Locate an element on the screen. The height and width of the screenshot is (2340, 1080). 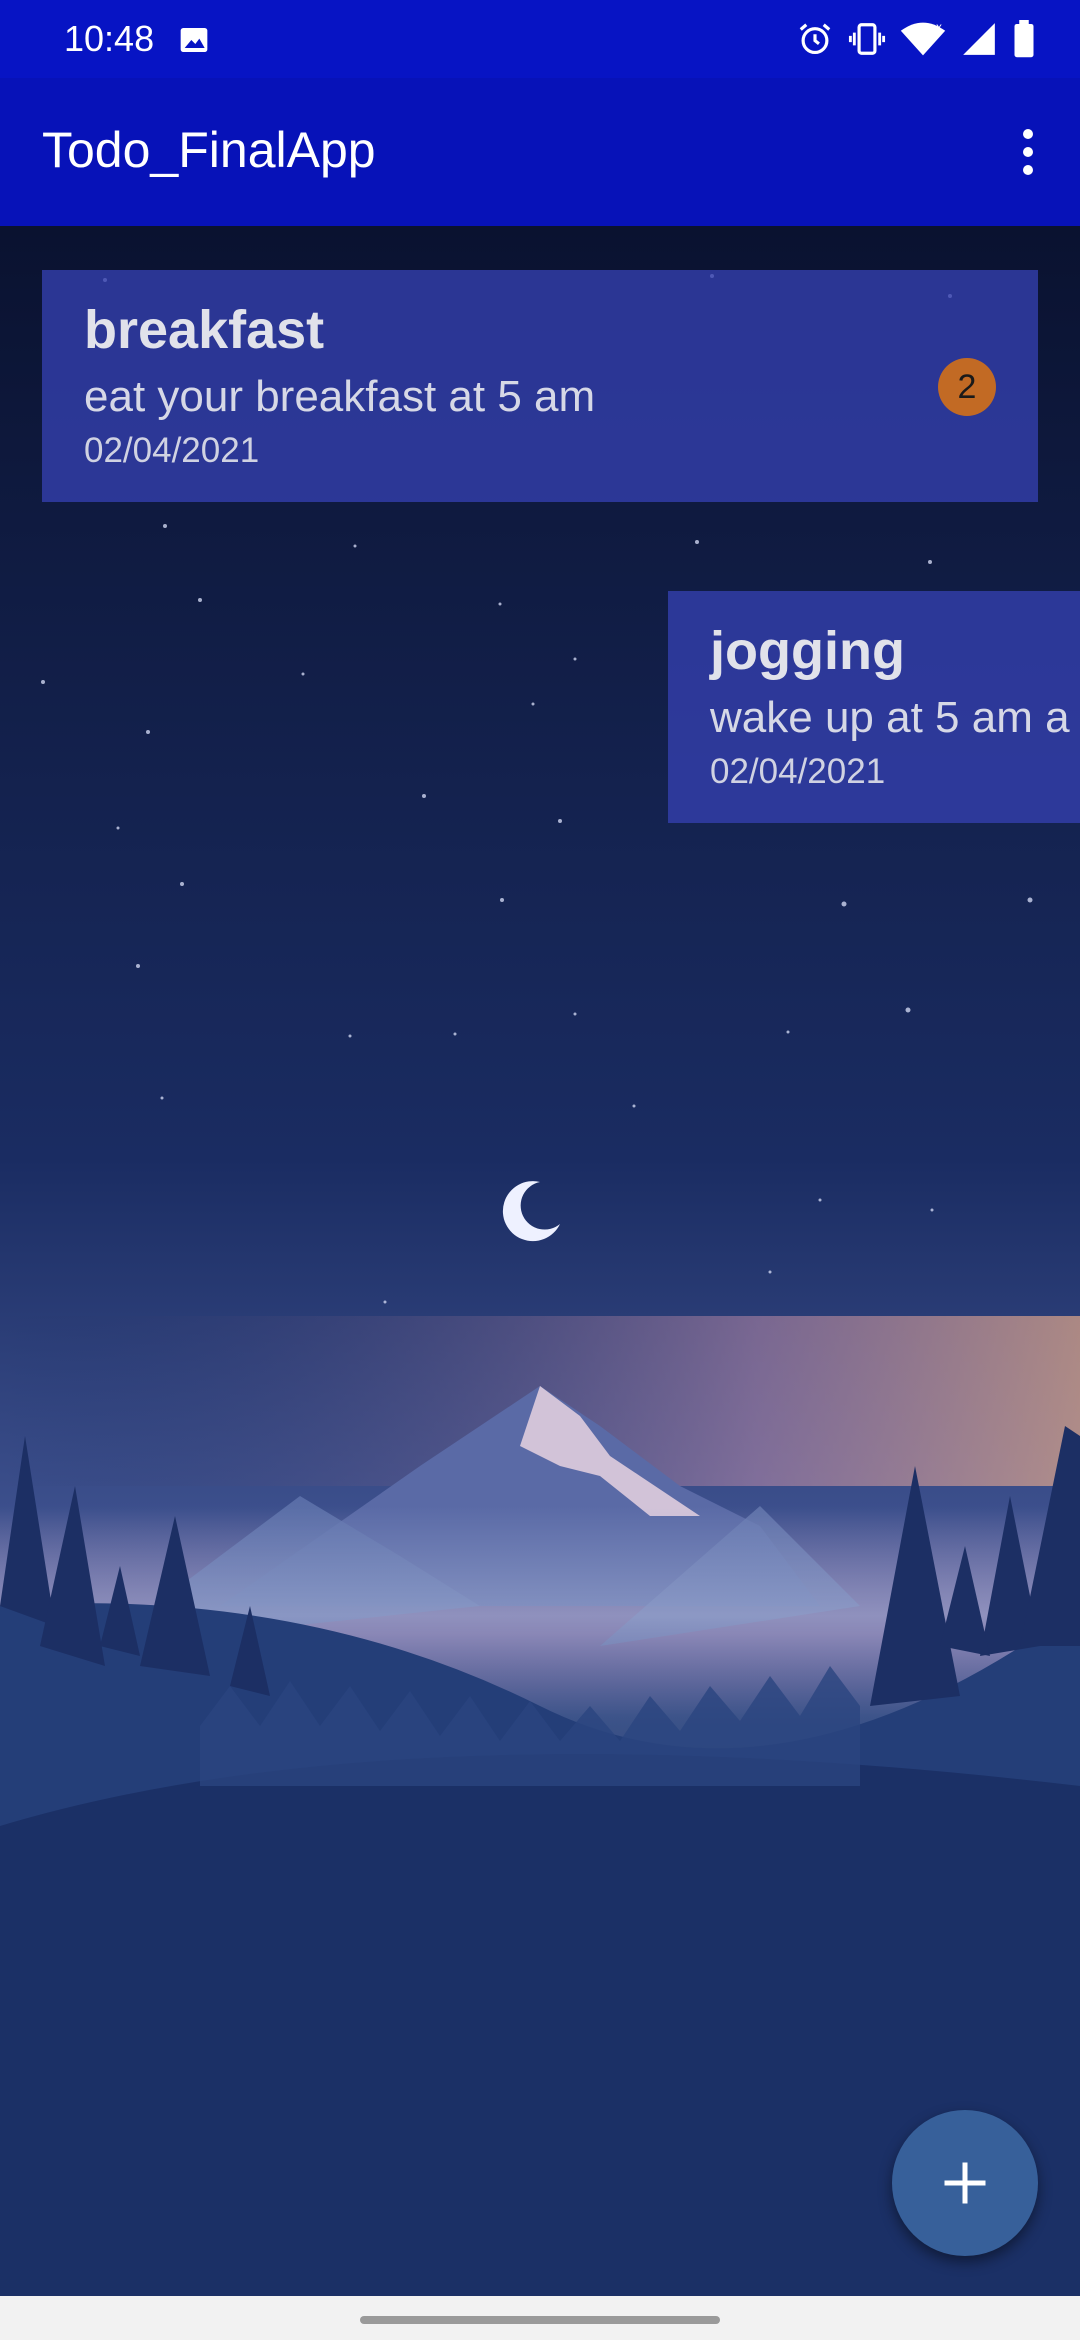
signal-icon is located at coordinates (979, 39).